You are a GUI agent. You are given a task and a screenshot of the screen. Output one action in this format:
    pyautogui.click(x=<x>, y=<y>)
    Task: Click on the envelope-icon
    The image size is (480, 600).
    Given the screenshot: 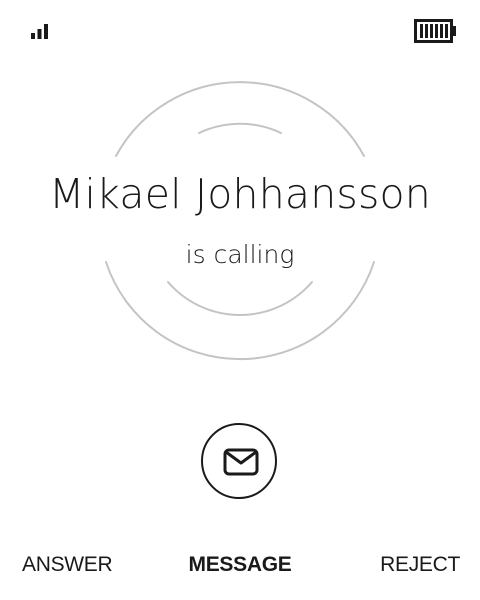 What is the action you would take?
    pyautogui.click(x=241, y=462)
    